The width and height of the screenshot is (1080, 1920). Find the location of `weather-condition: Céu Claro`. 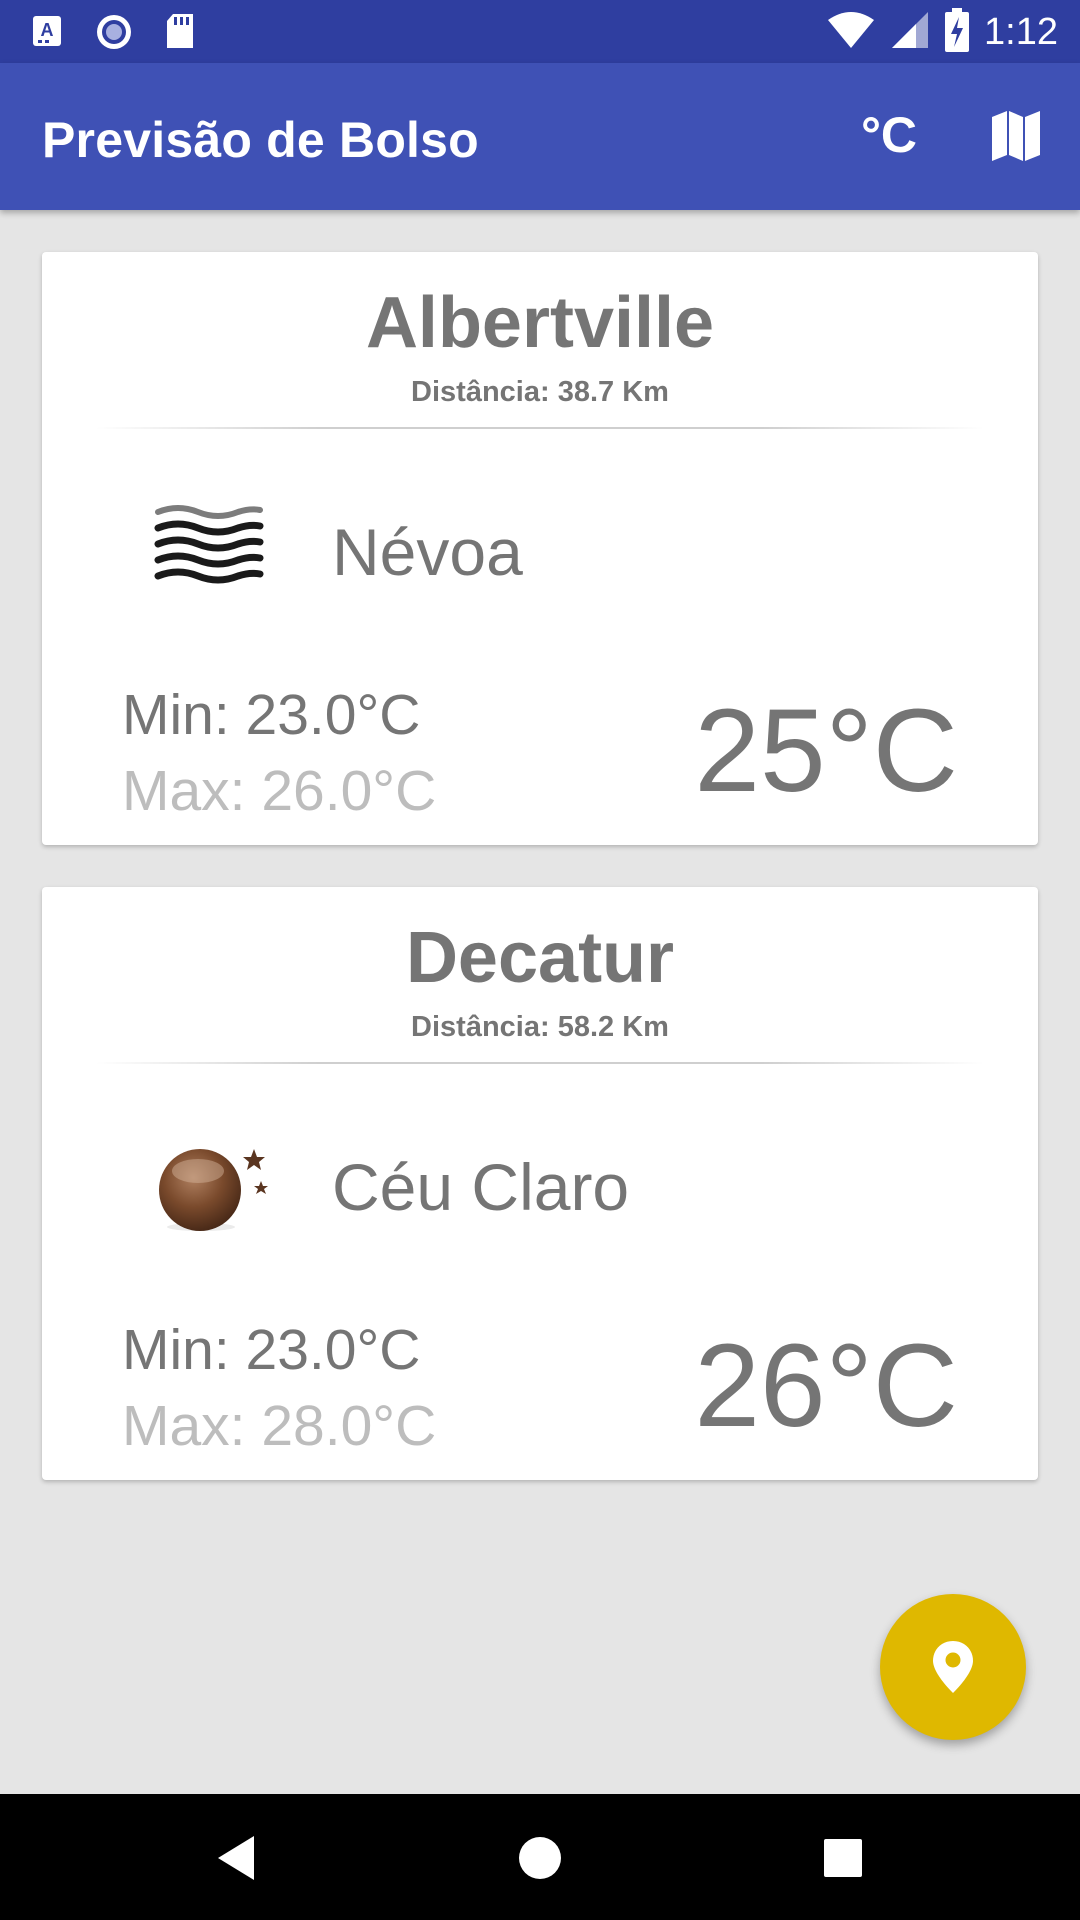

weather-condition: Céu Claro is located at coordinates (481, 1187).